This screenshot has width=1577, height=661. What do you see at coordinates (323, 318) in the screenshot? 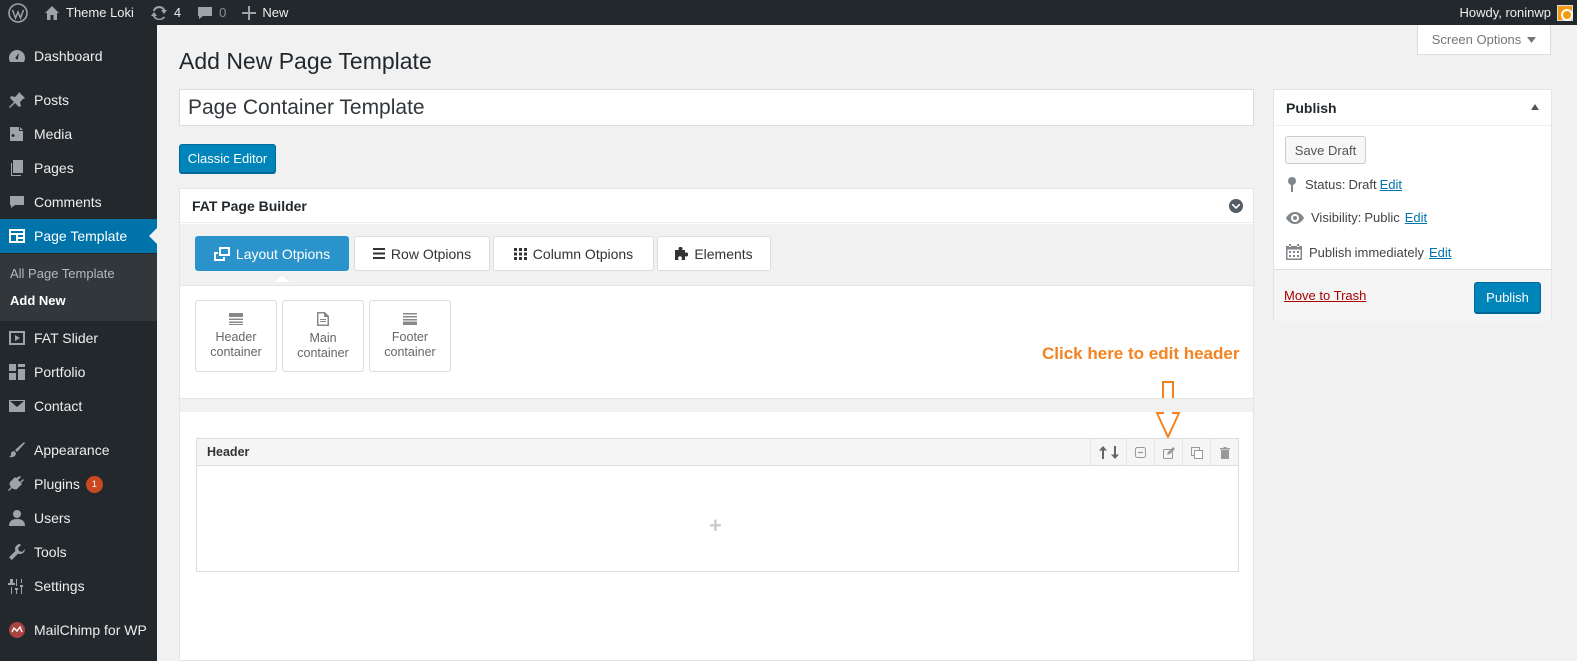
I see `document-icon` at bounding box center [323, 318].